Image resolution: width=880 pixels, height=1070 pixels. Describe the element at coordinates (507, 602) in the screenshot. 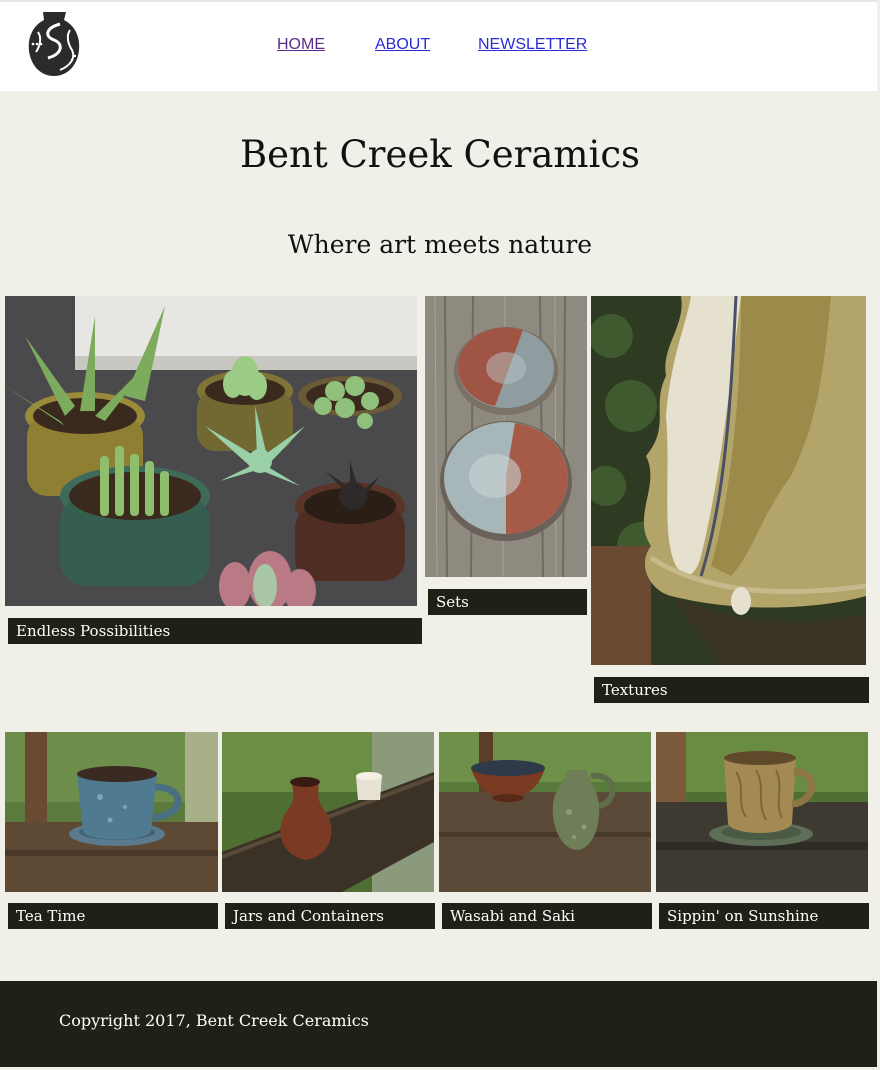

I see `caption-sets: Sets` at that location.